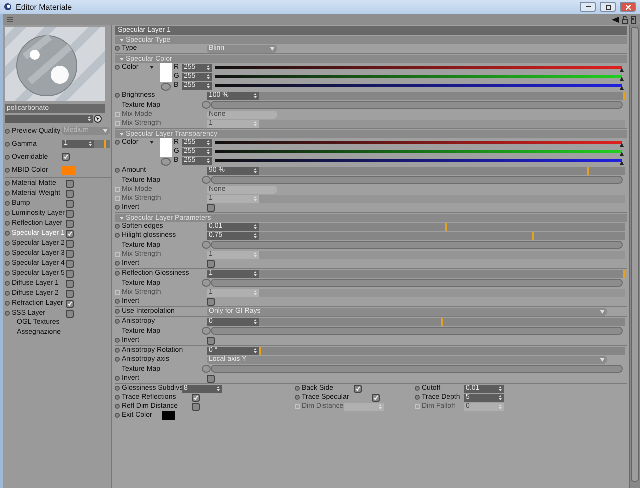  What do you see at coordinates (98, 119) in the screenshot?
I see `cursor-arrow-icon` at bounding box center [98, 119].